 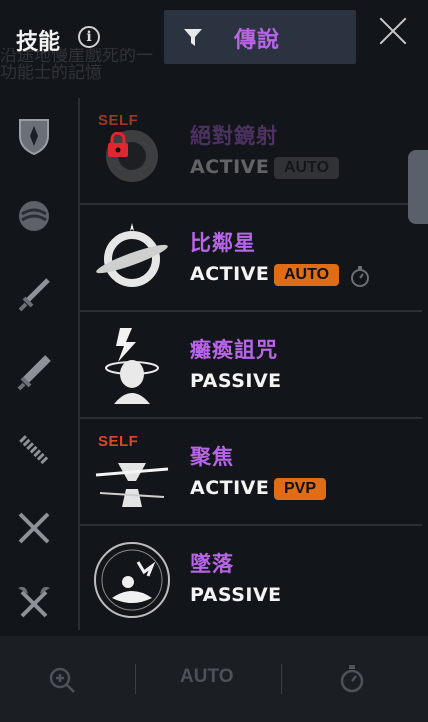 What do you see at coordinates (418, 187) in the screenshot?
I see `scroll-handle` at bounding box center [418, 187].